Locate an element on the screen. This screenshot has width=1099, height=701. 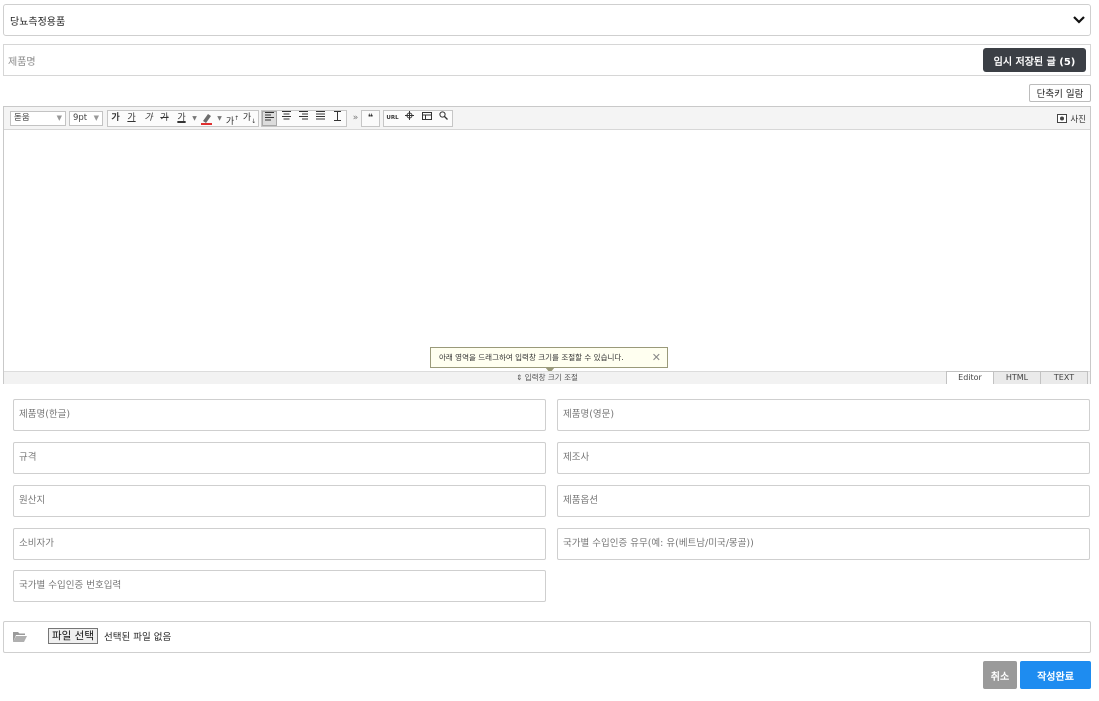
manufacturer-input: 제조사 is located at coordinates (823, 458).